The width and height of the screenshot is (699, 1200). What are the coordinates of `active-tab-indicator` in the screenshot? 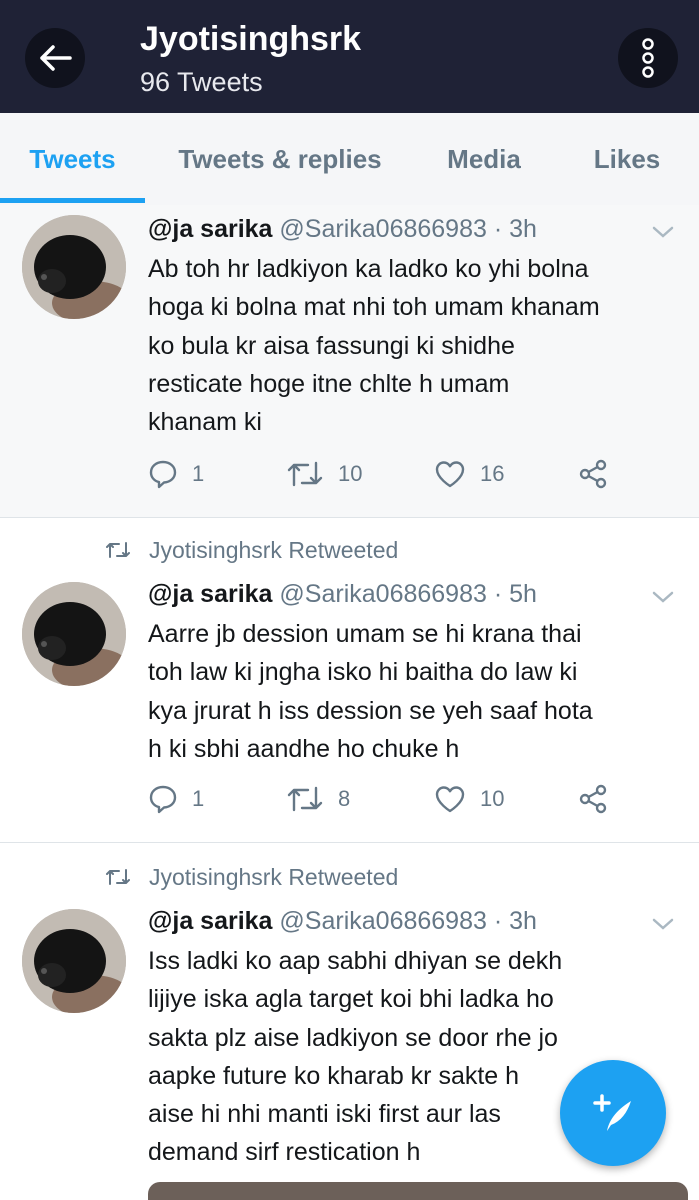 It's located at (72, 200).